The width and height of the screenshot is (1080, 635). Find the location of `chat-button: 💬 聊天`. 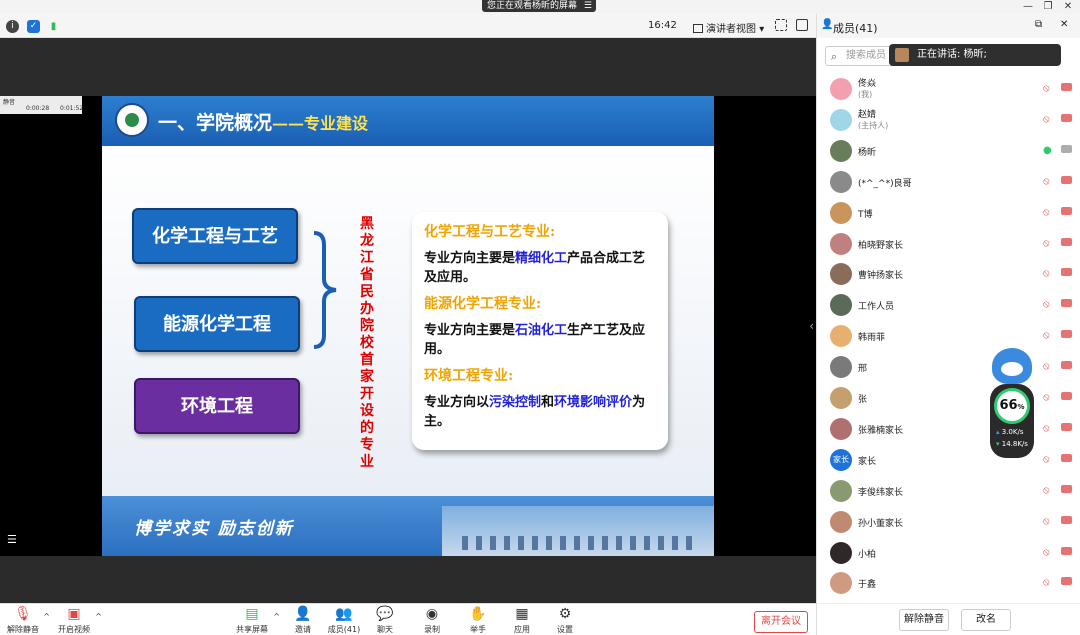

chat-button: 💬 聊天 is located at coordinates (385, 620).